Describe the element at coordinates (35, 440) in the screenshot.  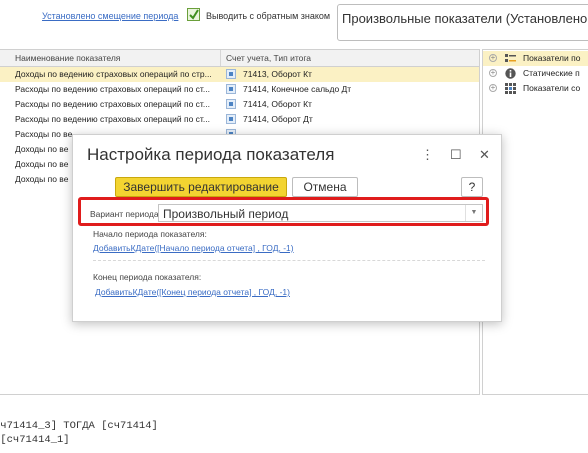
I see `formula-line: -[сч71414_1]` at that location.